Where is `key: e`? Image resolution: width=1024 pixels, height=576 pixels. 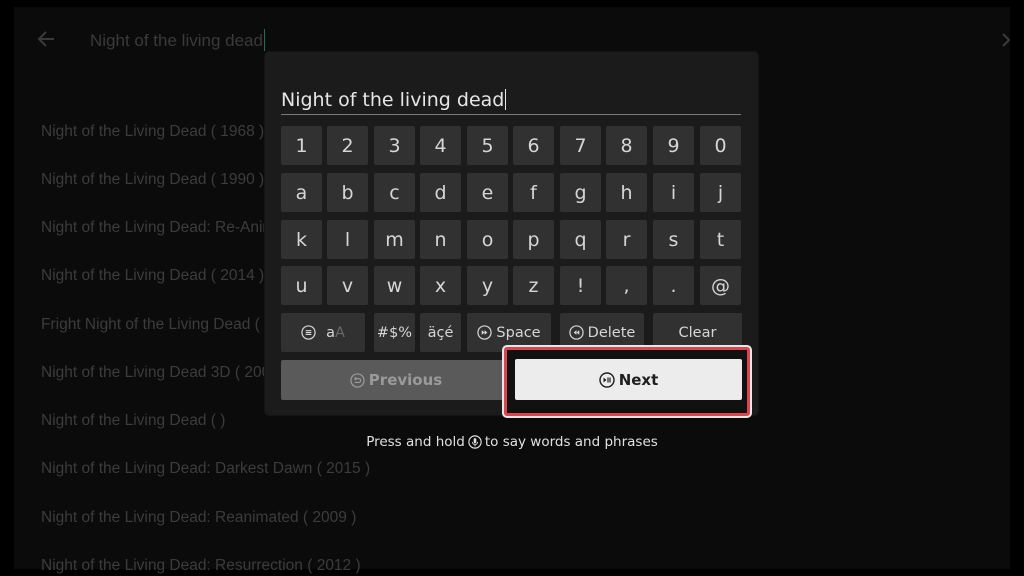
key: e is located at coordinates (487, 192).